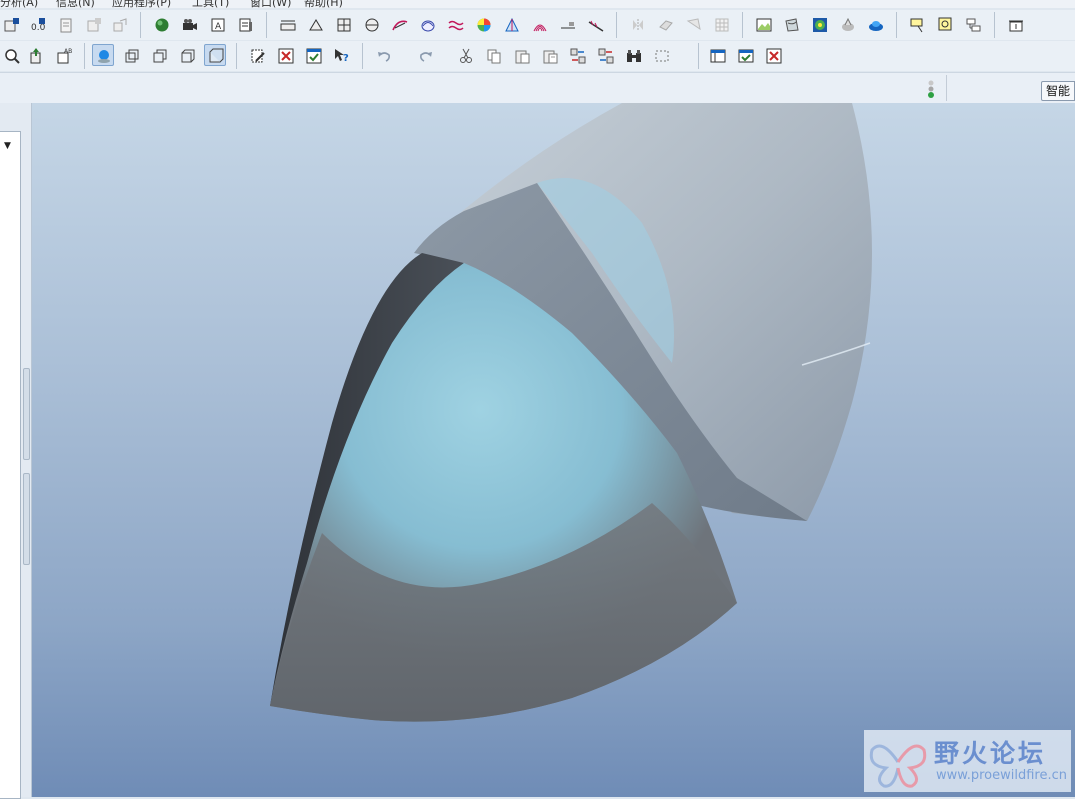 The height and width of the screenshot is (799, 1075). I want to click on shading-button, so click(103, 55).